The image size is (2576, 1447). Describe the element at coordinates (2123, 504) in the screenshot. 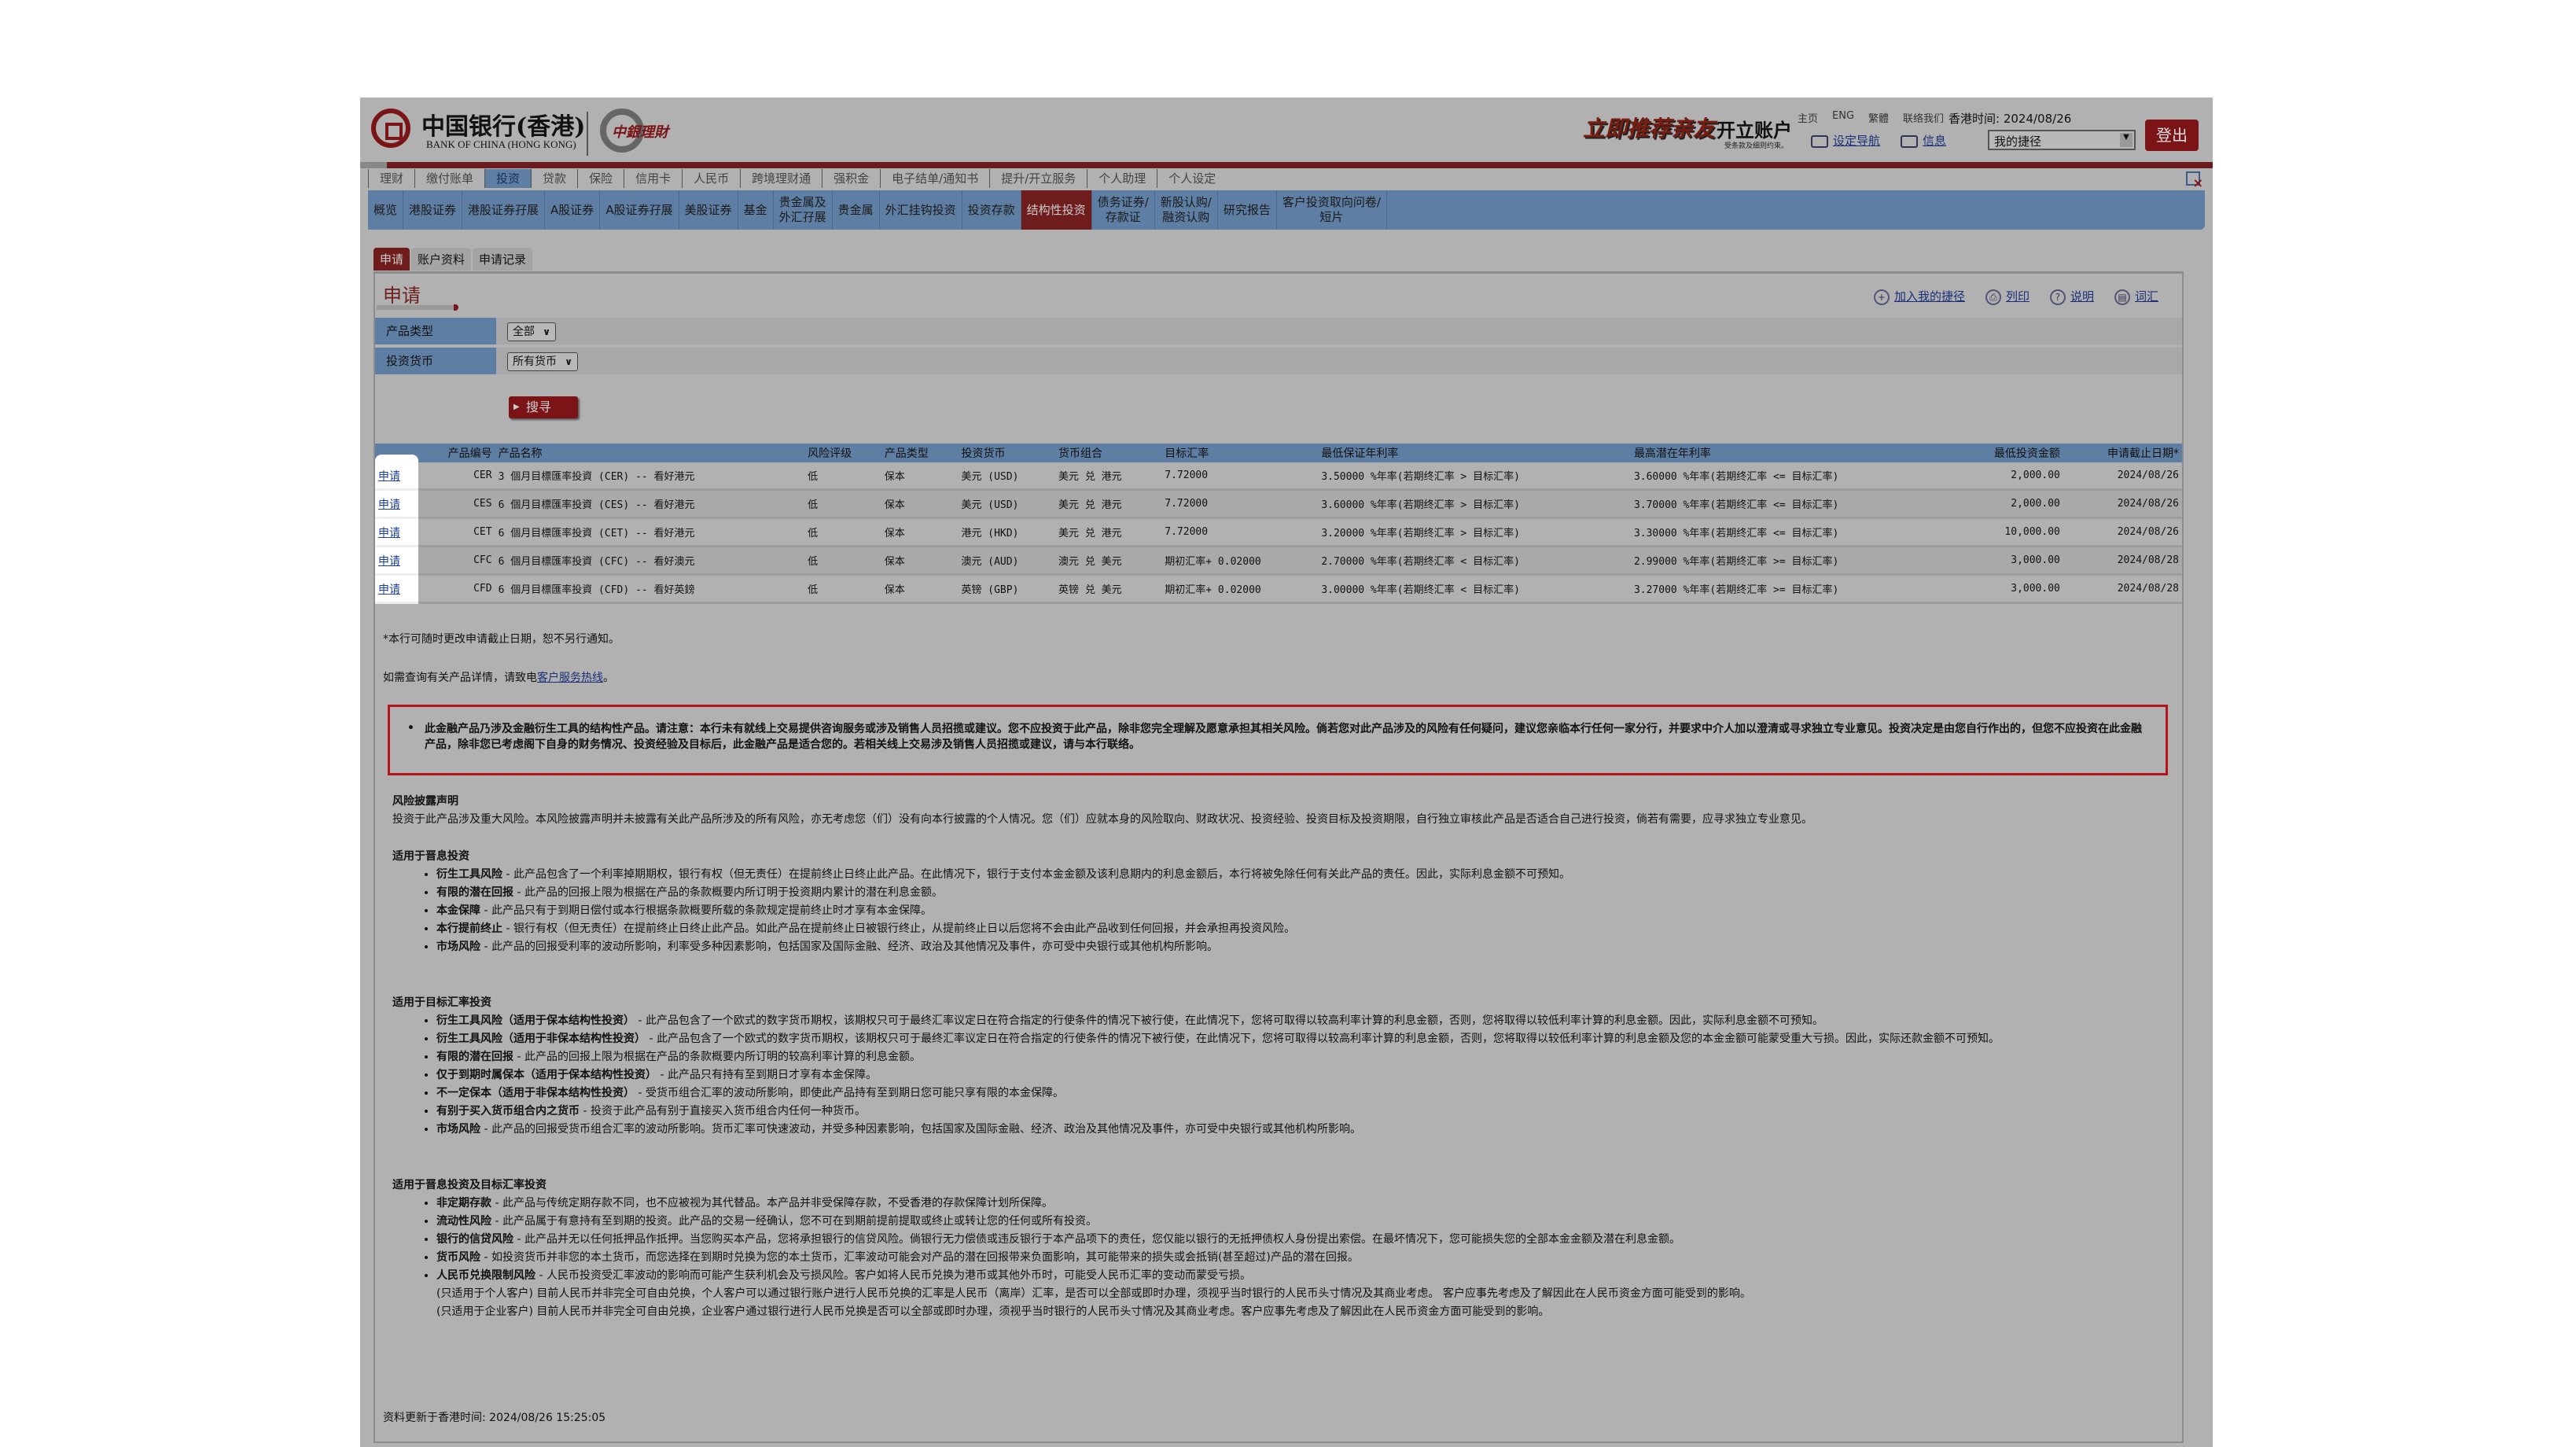

I see `table-cell: 2024/08/26` at that location.